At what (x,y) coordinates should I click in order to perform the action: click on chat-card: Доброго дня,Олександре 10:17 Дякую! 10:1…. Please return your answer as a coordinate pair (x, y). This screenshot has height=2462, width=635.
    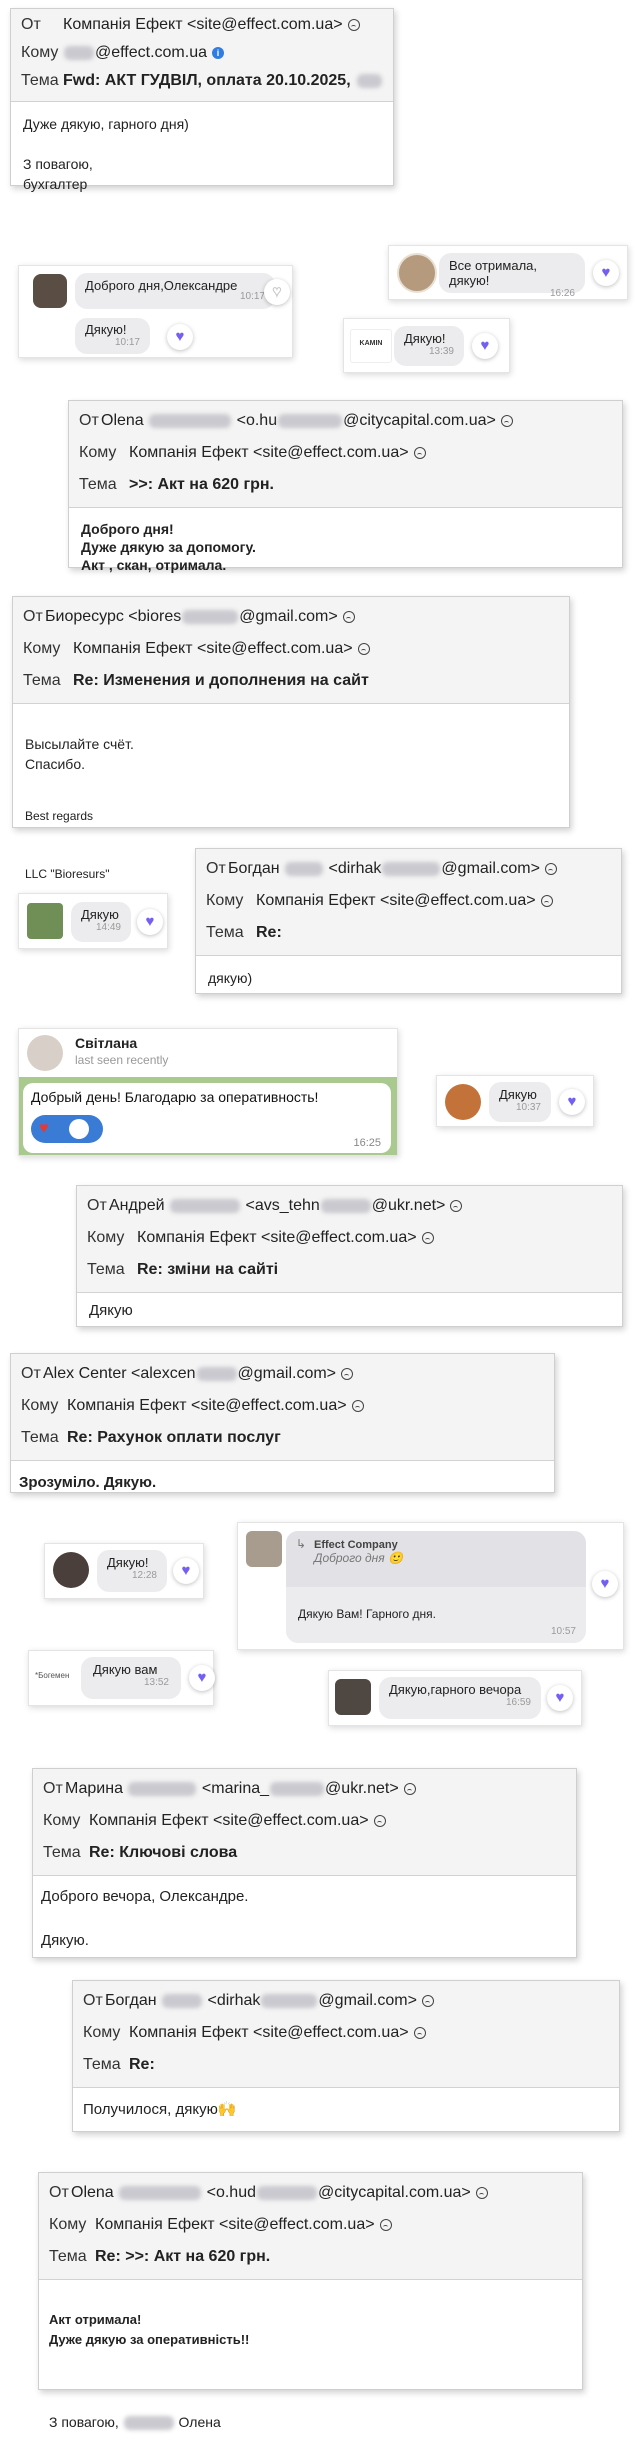
    Looking at the image, I should click on (155, 311).